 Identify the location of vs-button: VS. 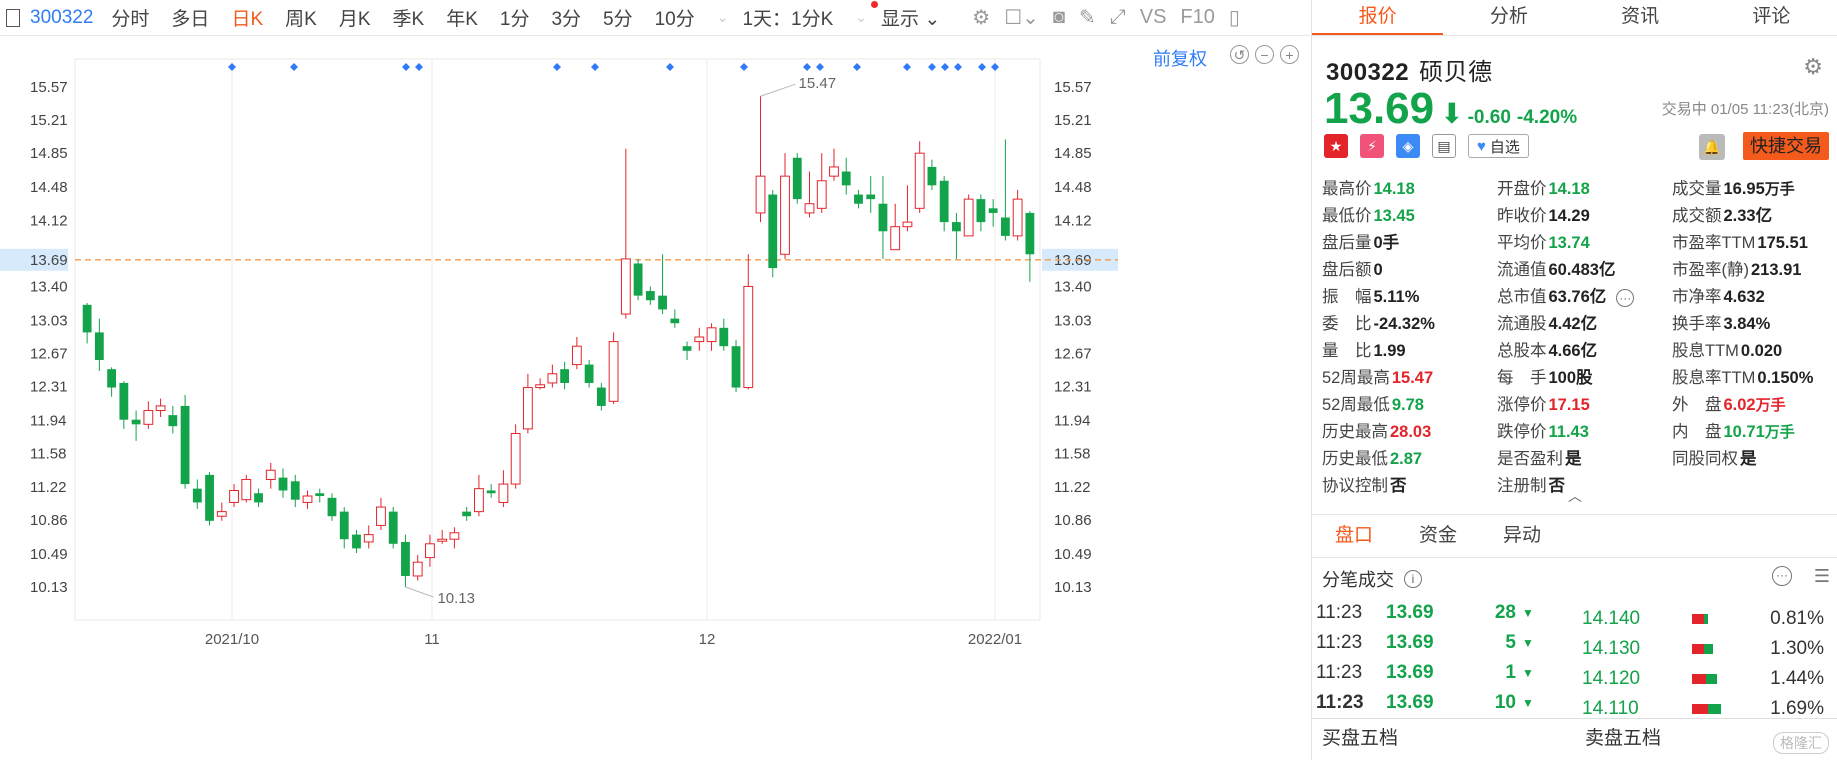
(1153, 17).